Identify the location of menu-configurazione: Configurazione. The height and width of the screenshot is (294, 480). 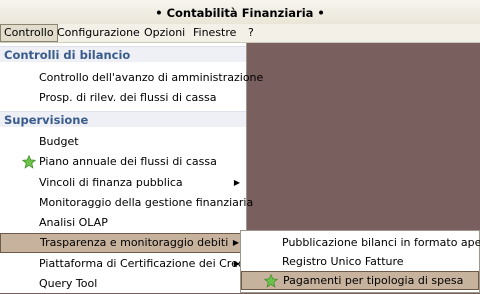
(98, 33).